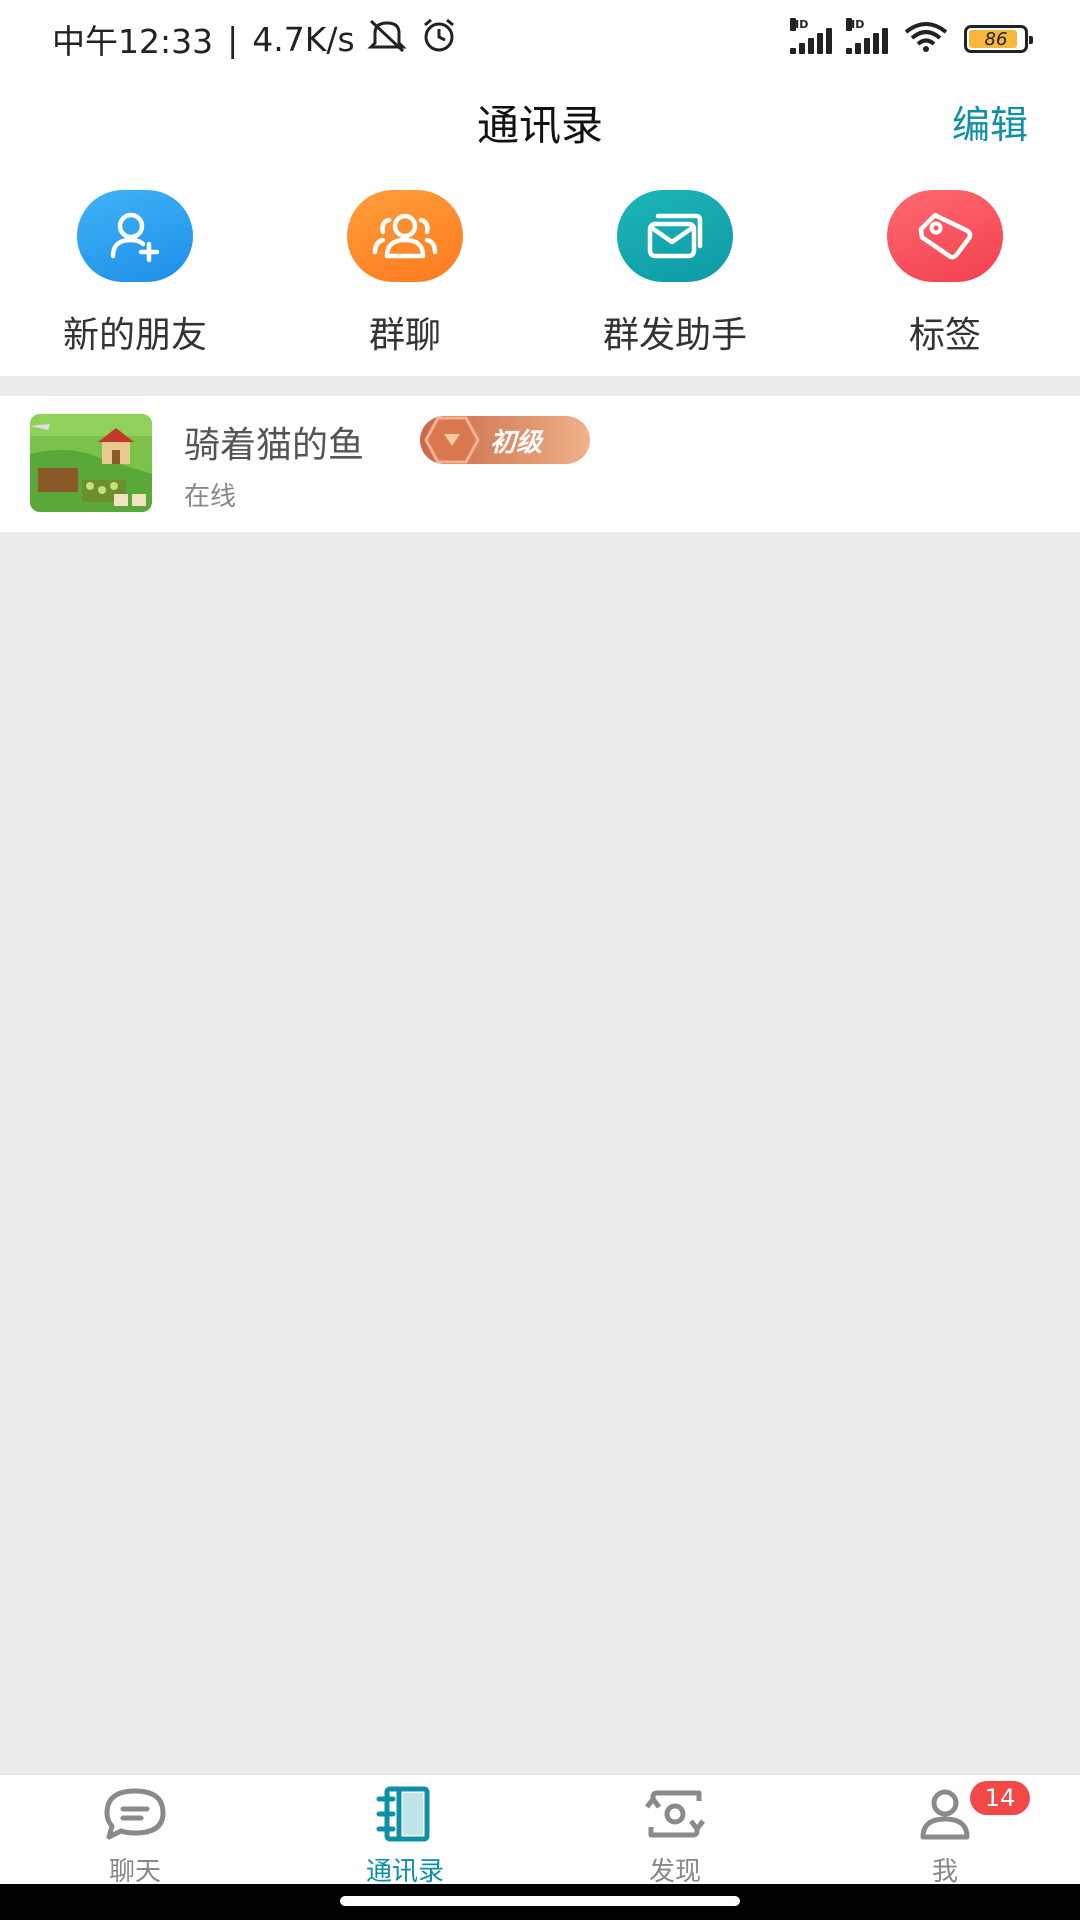 The height and width of the screenshot is (1920, 1080). I want to click on battery-level: 86, so click(996, 39).